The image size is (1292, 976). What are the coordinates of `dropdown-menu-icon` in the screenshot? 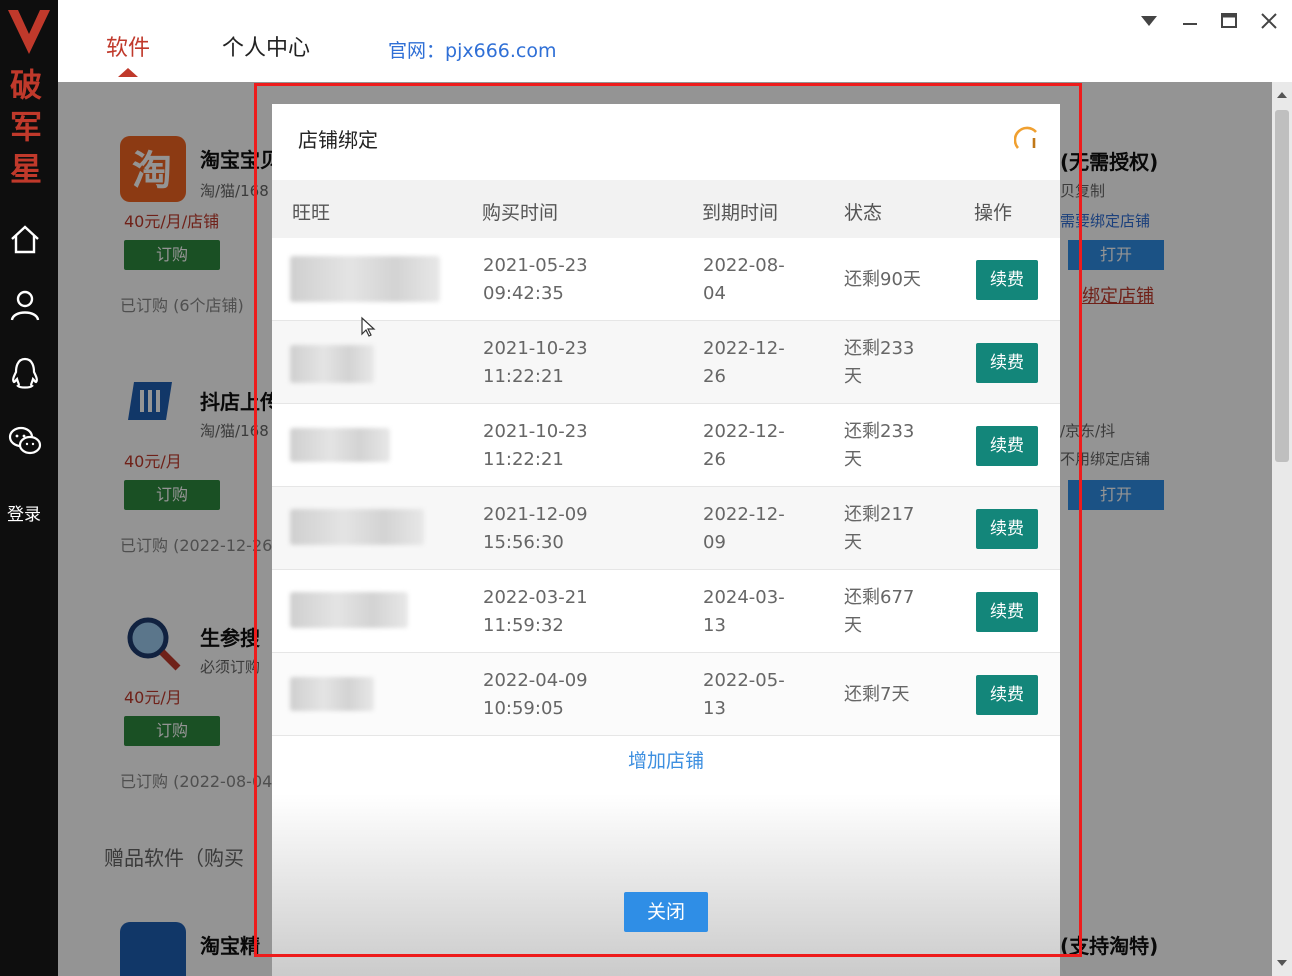 It's located at (1149, 21).